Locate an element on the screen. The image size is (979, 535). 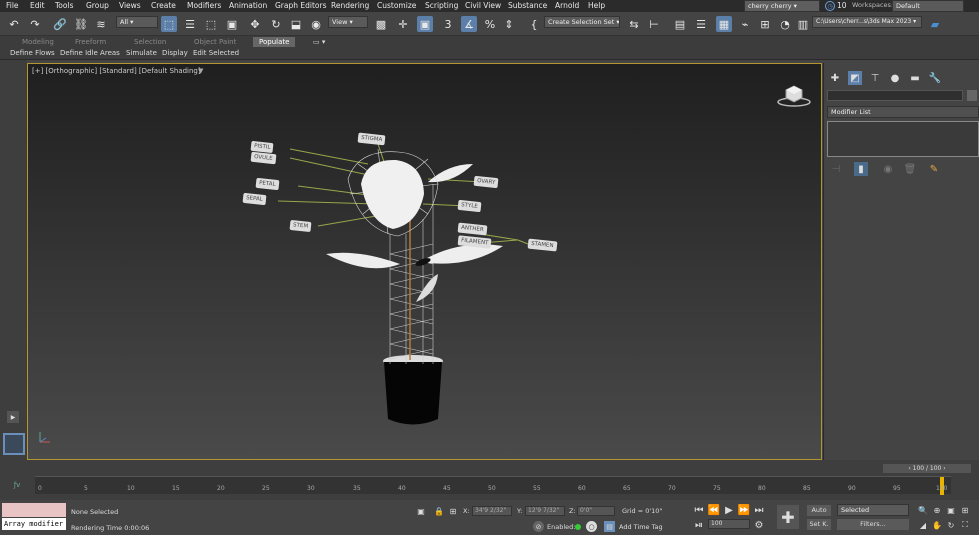
pin-stack-icon: ⊣ is located at coordinates (836, 169).